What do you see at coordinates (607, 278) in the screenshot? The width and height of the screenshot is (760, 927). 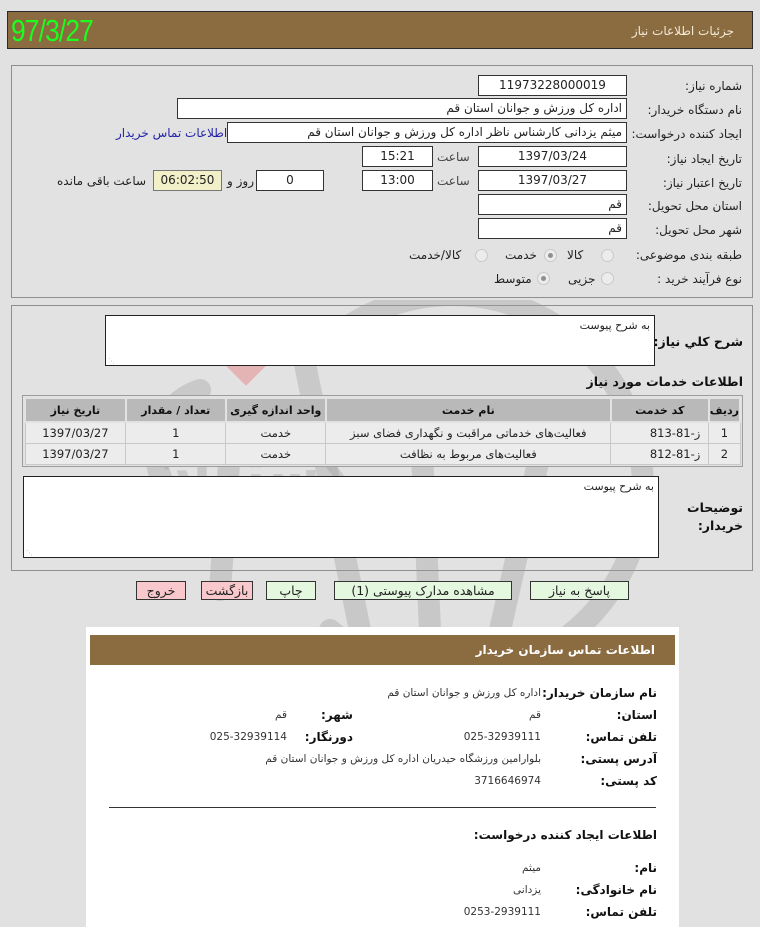 I see `purchase-radio-minor` at bounding box center [607, 278].